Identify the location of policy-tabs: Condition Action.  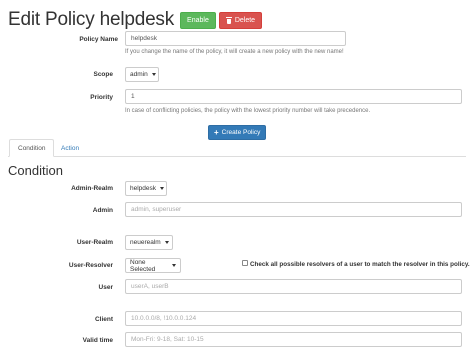
(237, 148).